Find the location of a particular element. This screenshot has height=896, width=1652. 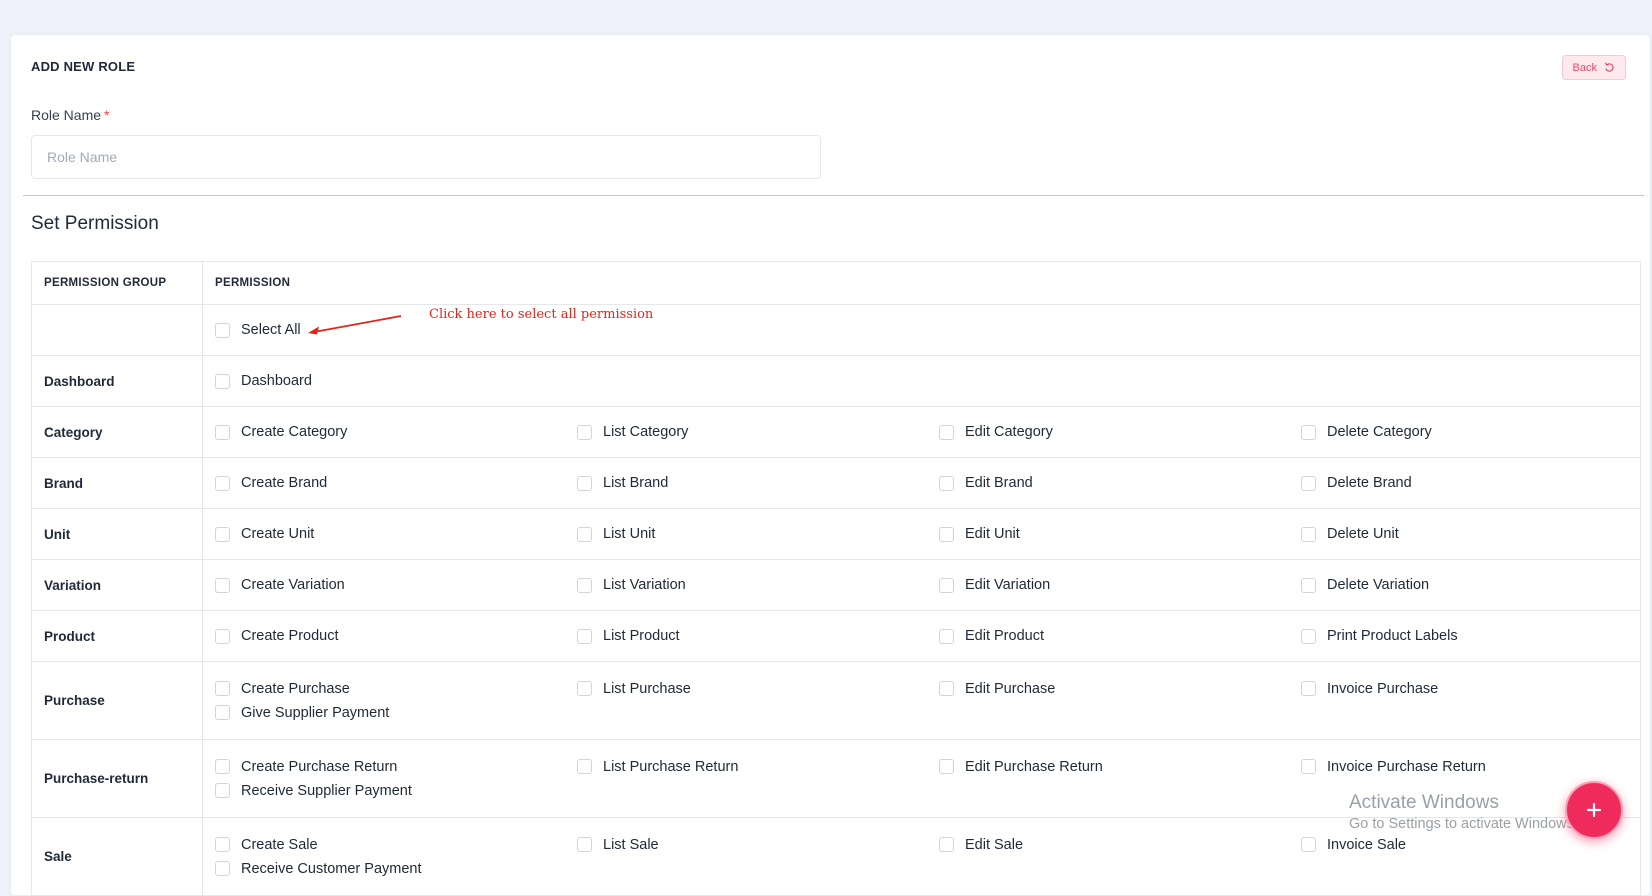

permission-option-dashboard: Dashboard is located at coordinates (396, 381).